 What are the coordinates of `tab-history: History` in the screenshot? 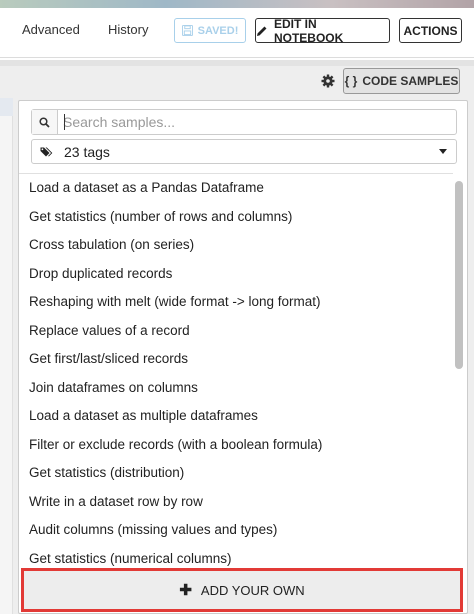 It's located at (128, 29).